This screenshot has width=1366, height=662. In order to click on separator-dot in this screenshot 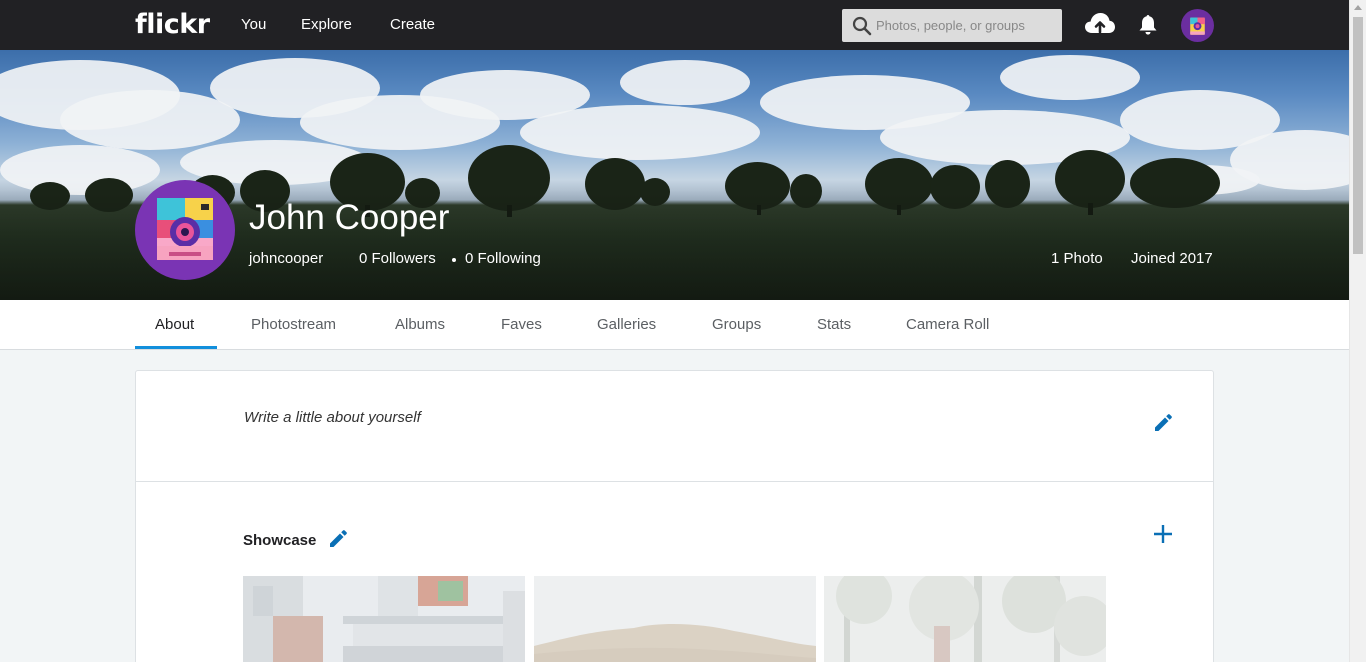, I will do `click(454, 260)`.